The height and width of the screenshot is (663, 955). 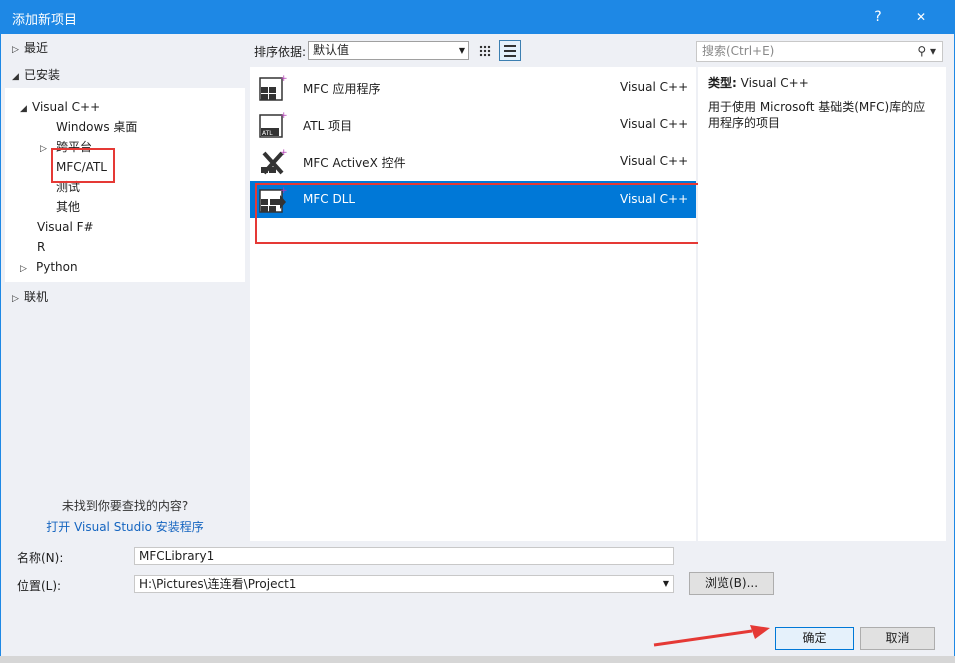 What do you see at coordinates (57, 267) in the screenshot?
I see `tree-label: Python` at bounding box center [57, 267].